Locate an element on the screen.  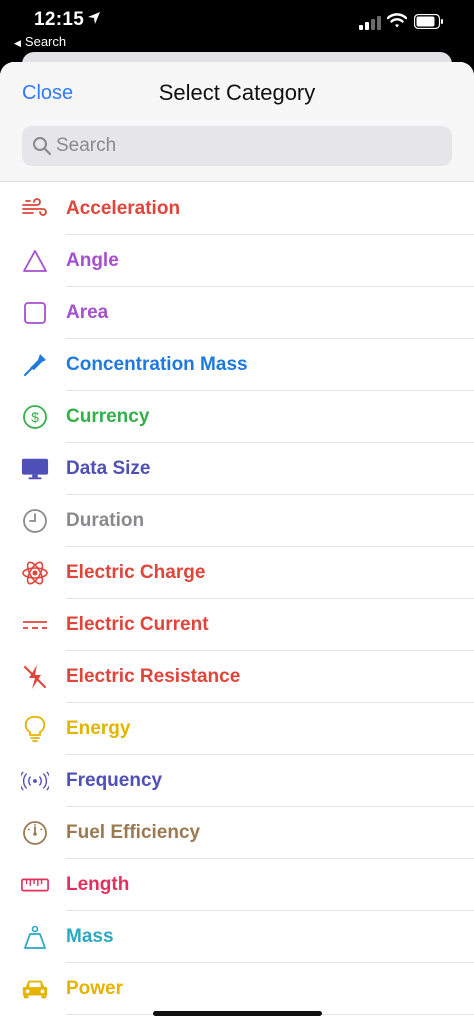
monitor-icon is located at coordinates (35, 469).